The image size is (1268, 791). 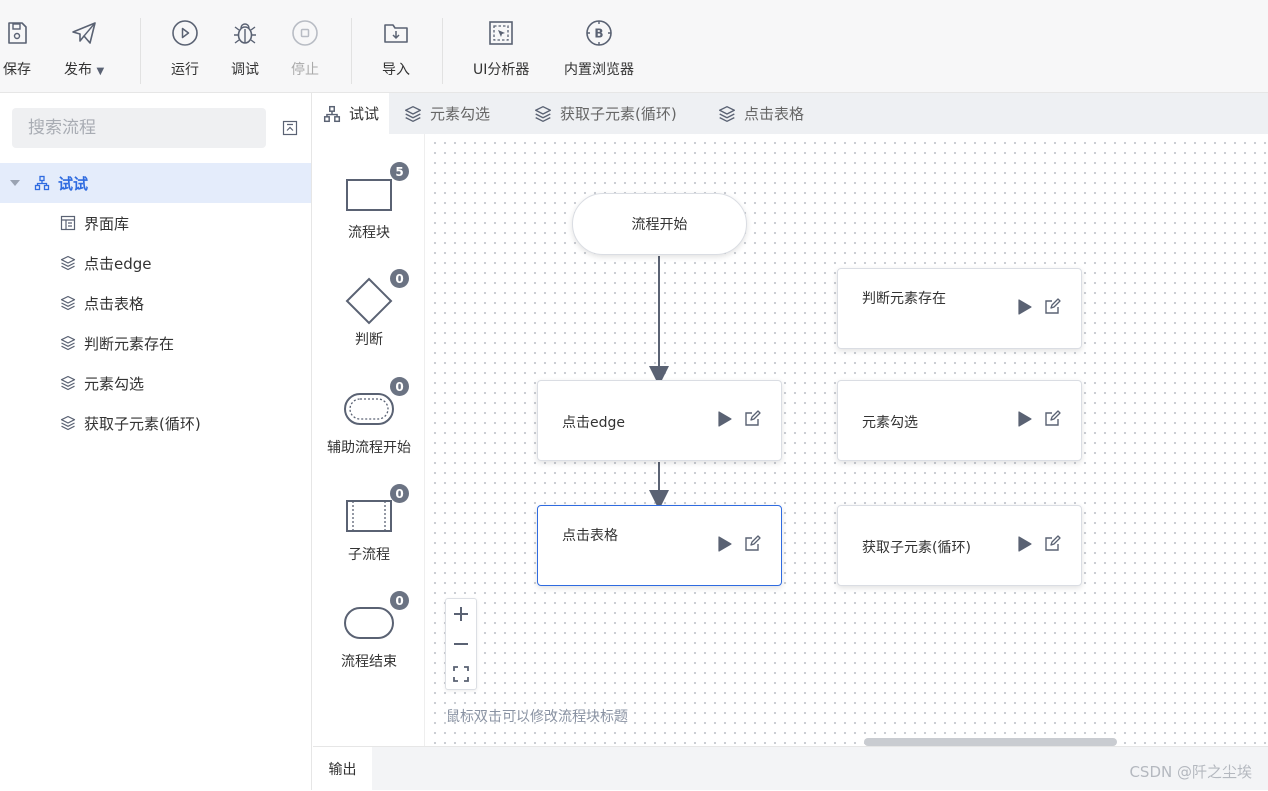 What do you see at coordinates (369, 233) in the screenshot?
I see `palette-label: 流程块` at bounding box center [369, 233].